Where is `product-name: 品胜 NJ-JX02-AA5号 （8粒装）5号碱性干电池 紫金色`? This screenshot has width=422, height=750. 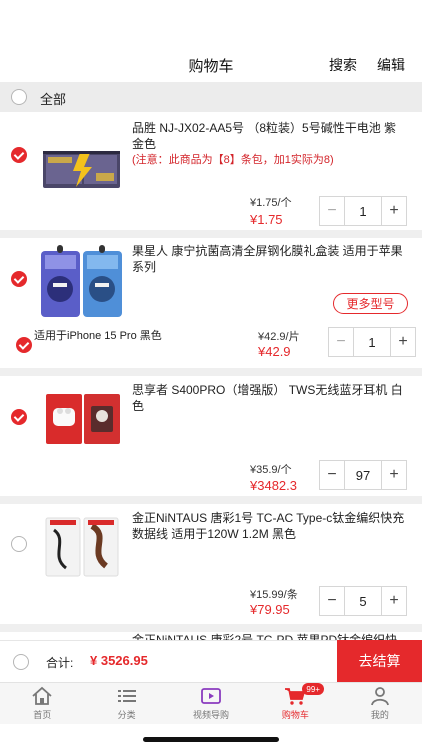
product-name: 品胜 NJ-JX02-AA5号 （8粒装）5号碱性干电池 紫金色 is located at coordinates (270, 136).